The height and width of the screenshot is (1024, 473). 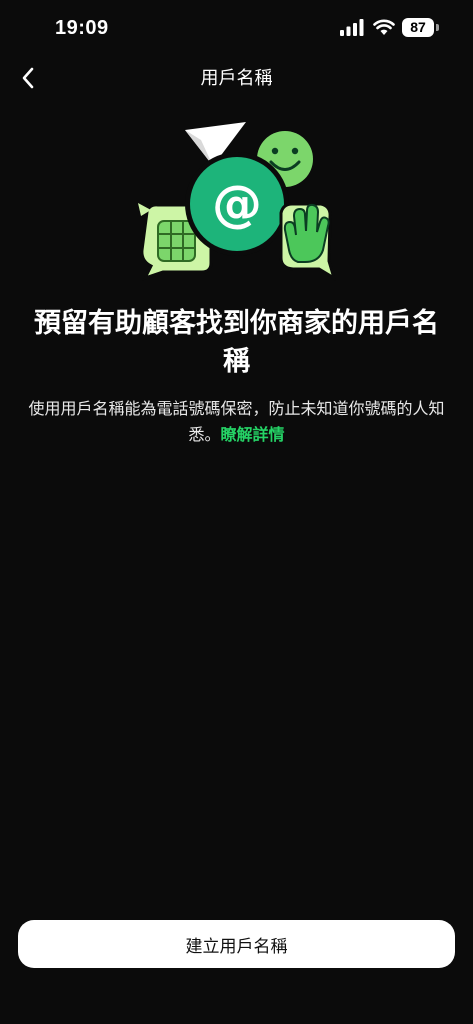 I want to click on at-sign-icon: @, so click(x=237, y=204).